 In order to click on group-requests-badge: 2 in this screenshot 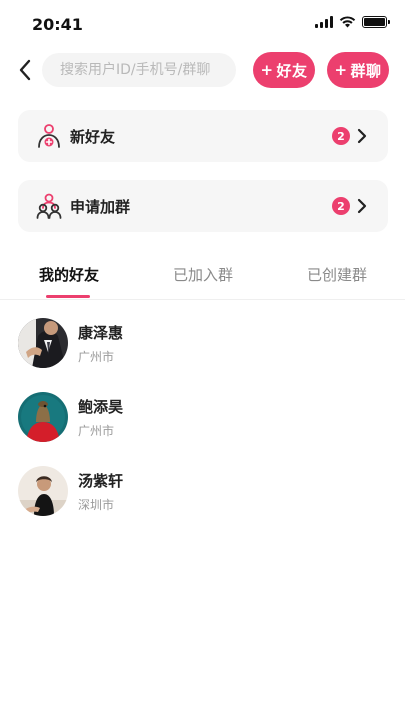, I will do `click(341, 206)`.